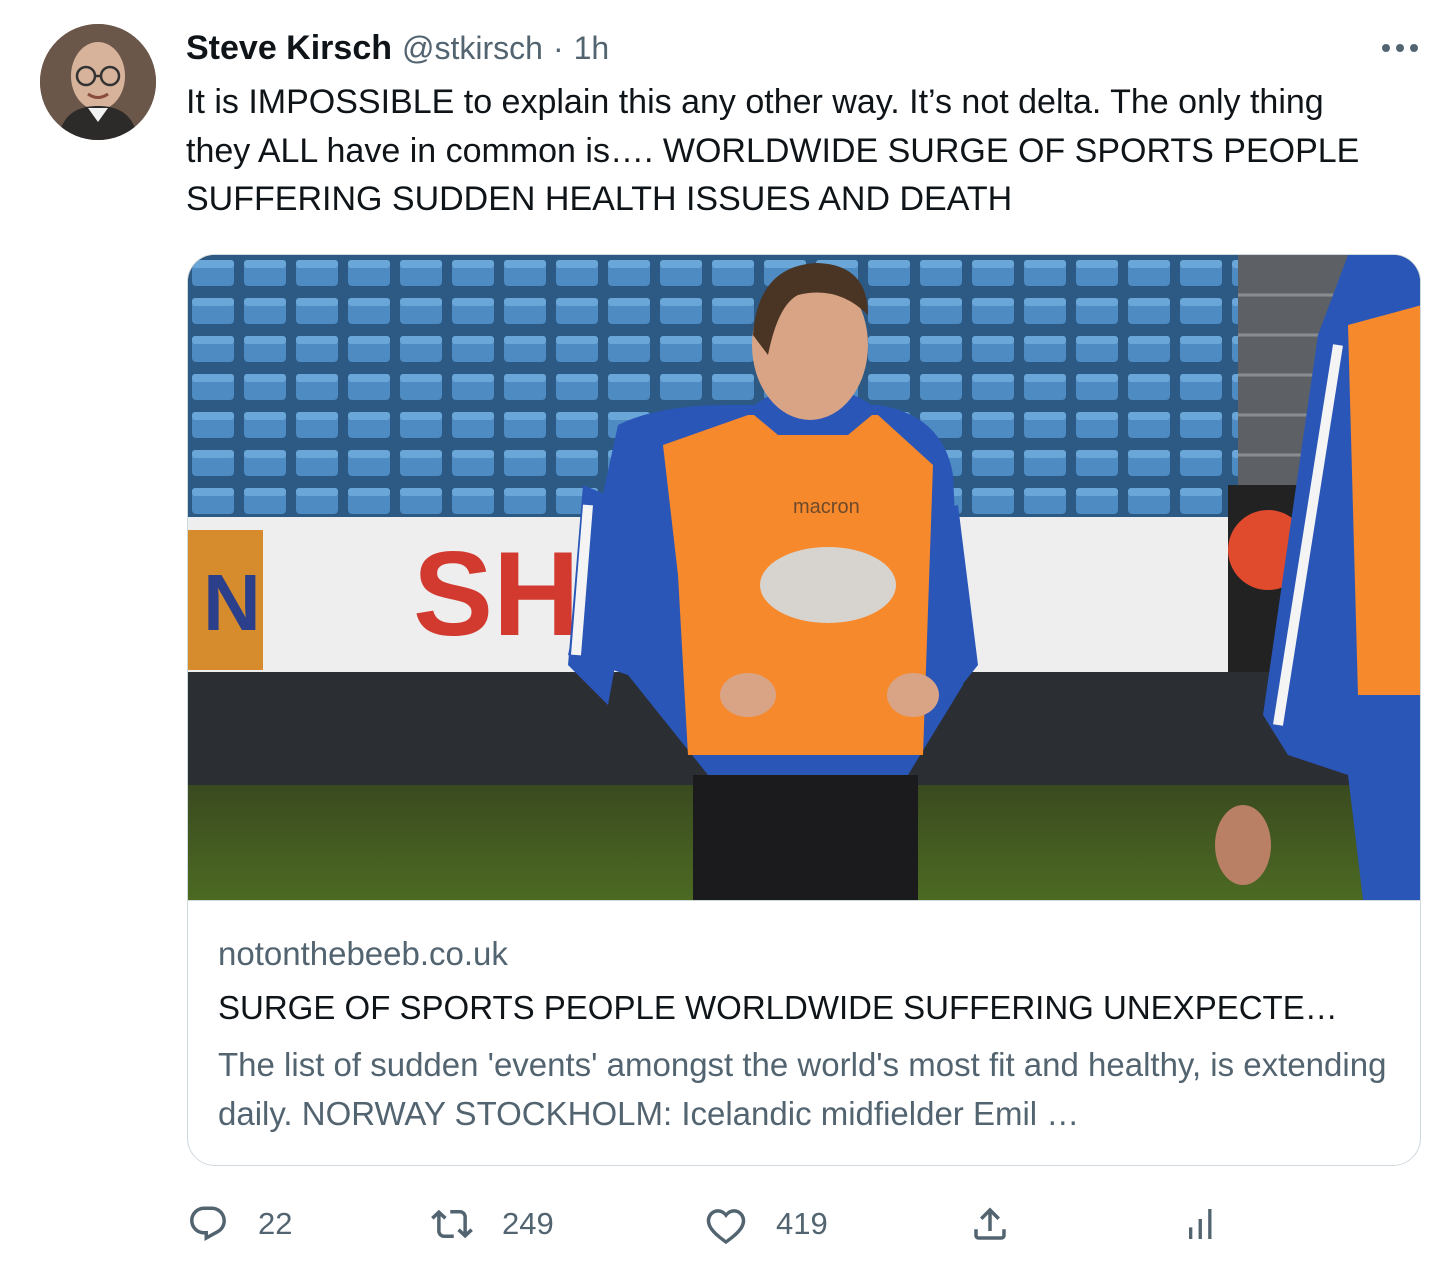 This screenshot has height=1271, width=1456. I want to click on bib-brand: macron, so click(826, 507).